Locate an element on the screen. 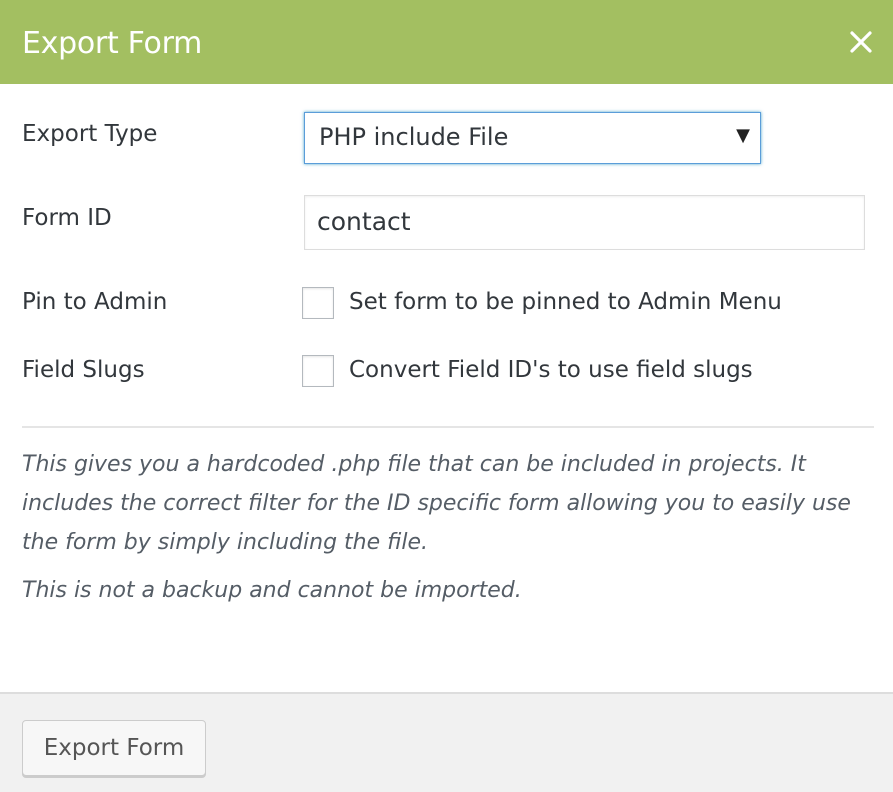 Image resolution: width=893 pixels, height=792 pixels. modal-title: Export Form is located at coordinates (112, 43).